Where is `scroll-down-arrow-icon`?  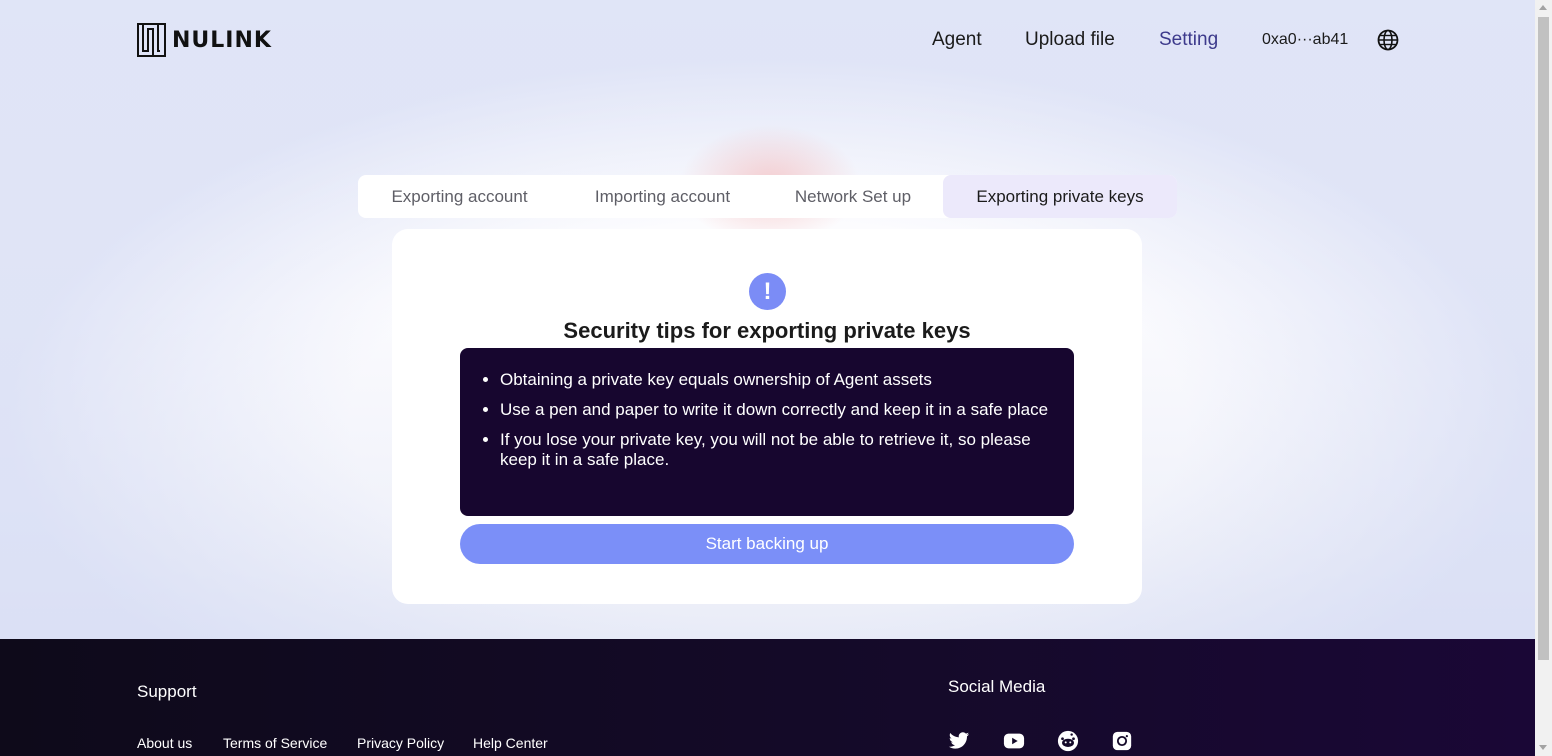
scroll-down-arrow-icon is located at coordinates (1543, 747).